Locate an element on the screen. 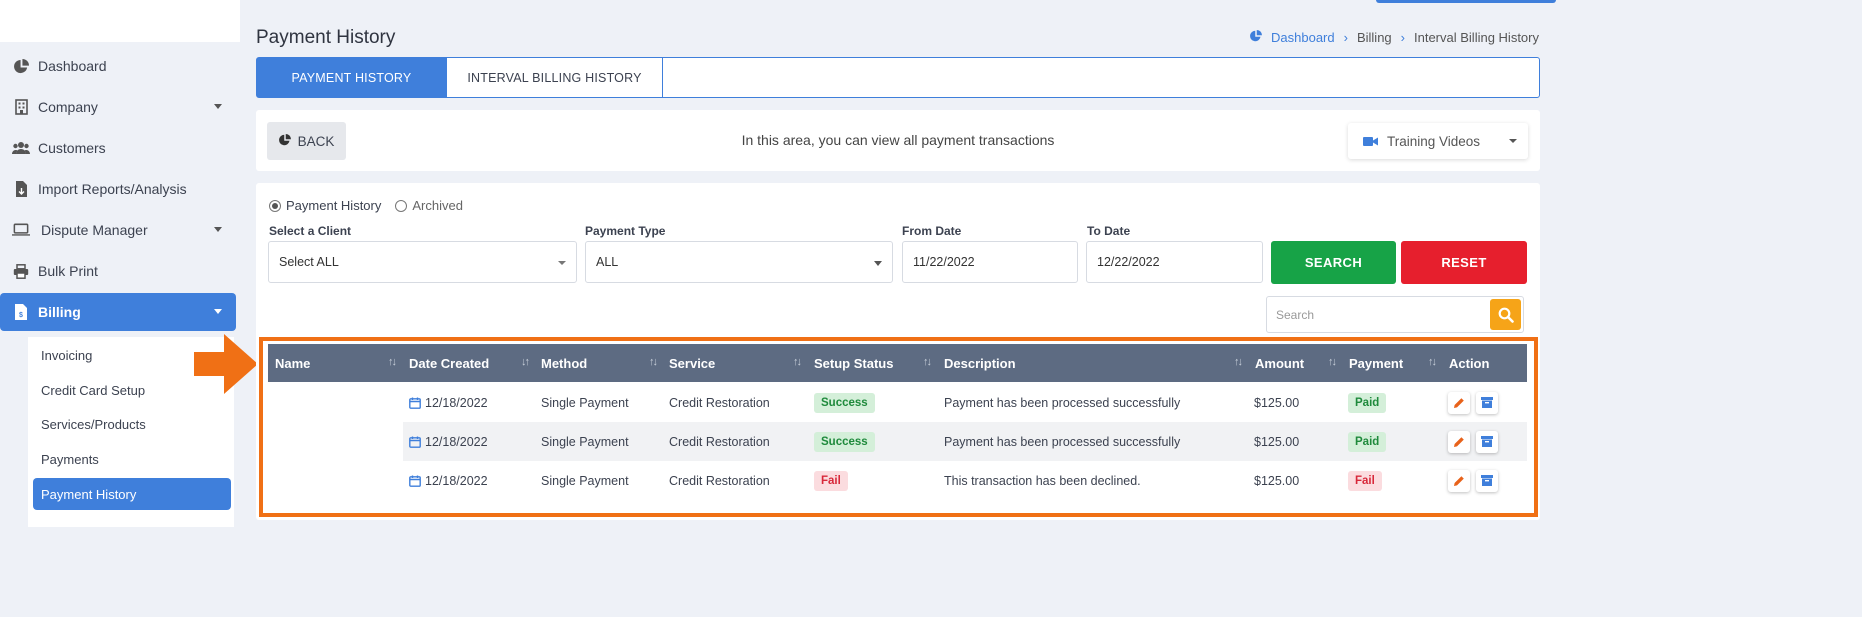 This screenshot has height=617, width=1862. submenu-item-label: Payments is located at coordinates (70, 459).